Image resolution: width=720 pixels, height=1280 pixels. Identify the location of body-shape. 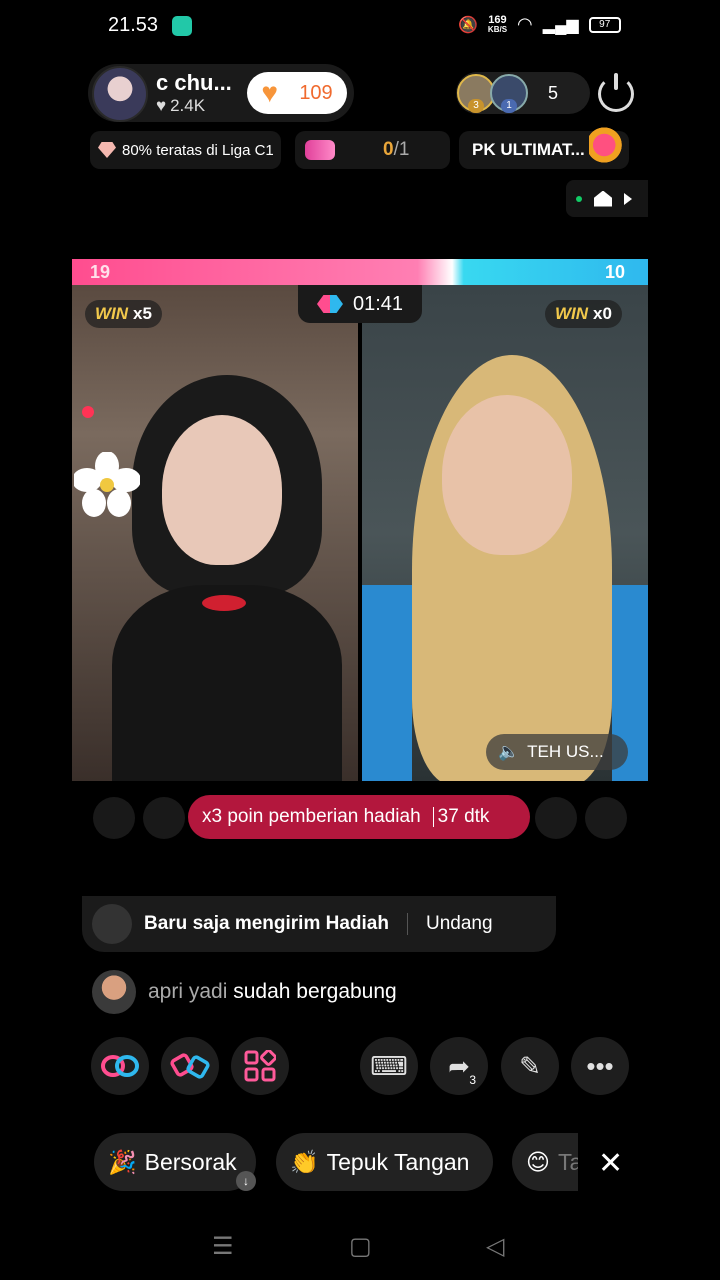
(227, 683).